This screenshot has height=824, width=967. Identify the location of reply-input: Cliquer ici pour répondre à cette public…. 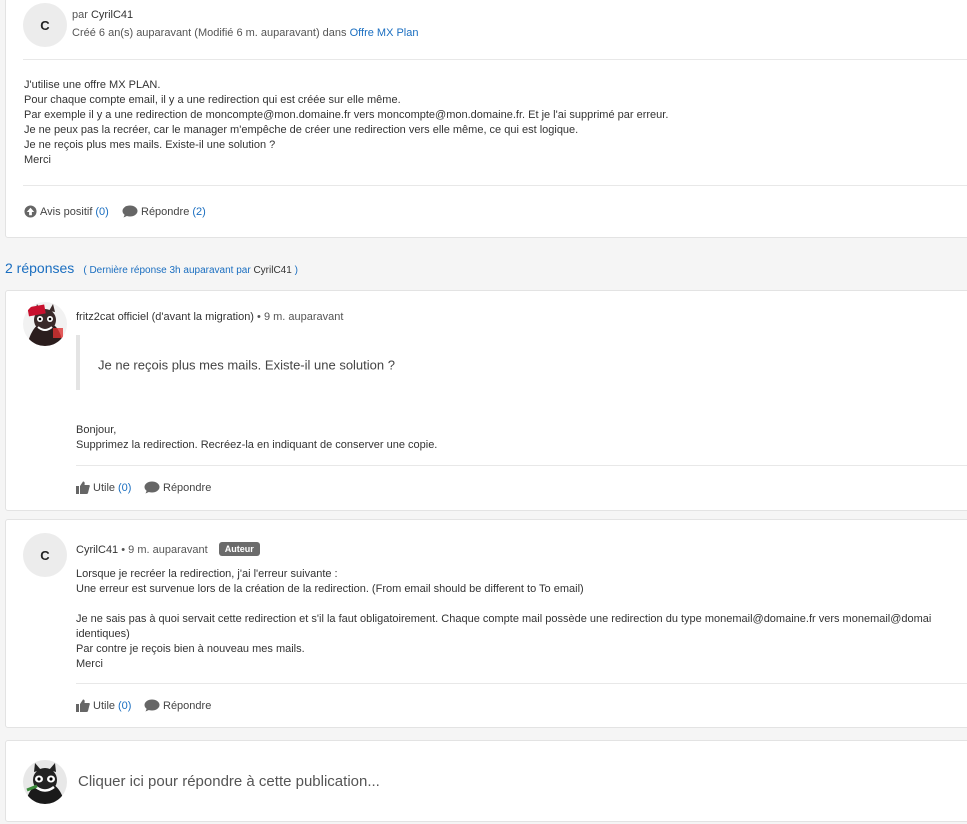
(229, 781).